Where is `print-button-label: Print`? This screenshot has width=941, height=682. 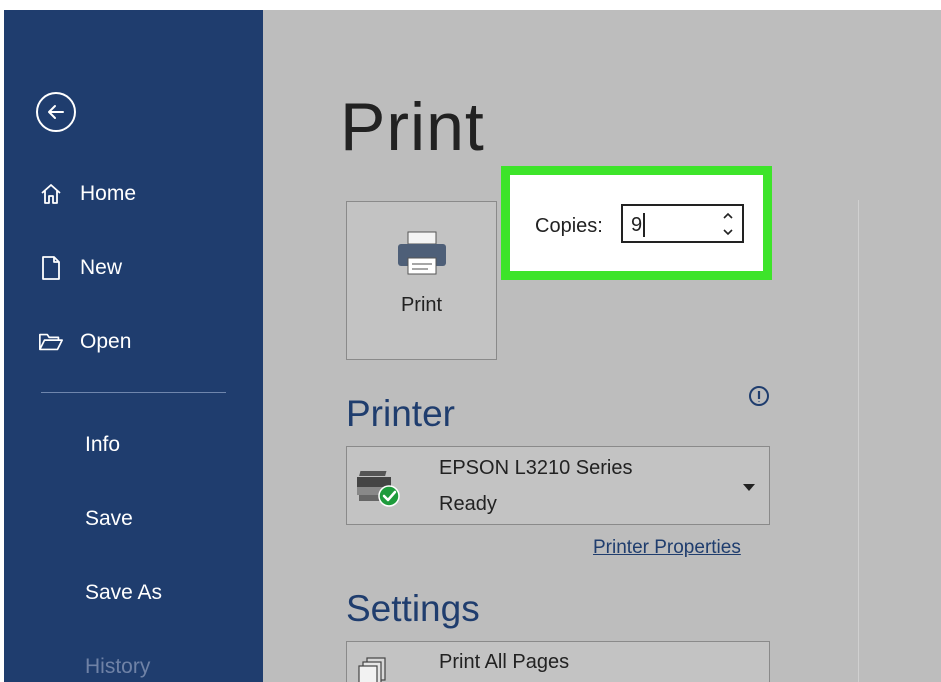
print-button-label: Print is located at coordinates (421, 305).